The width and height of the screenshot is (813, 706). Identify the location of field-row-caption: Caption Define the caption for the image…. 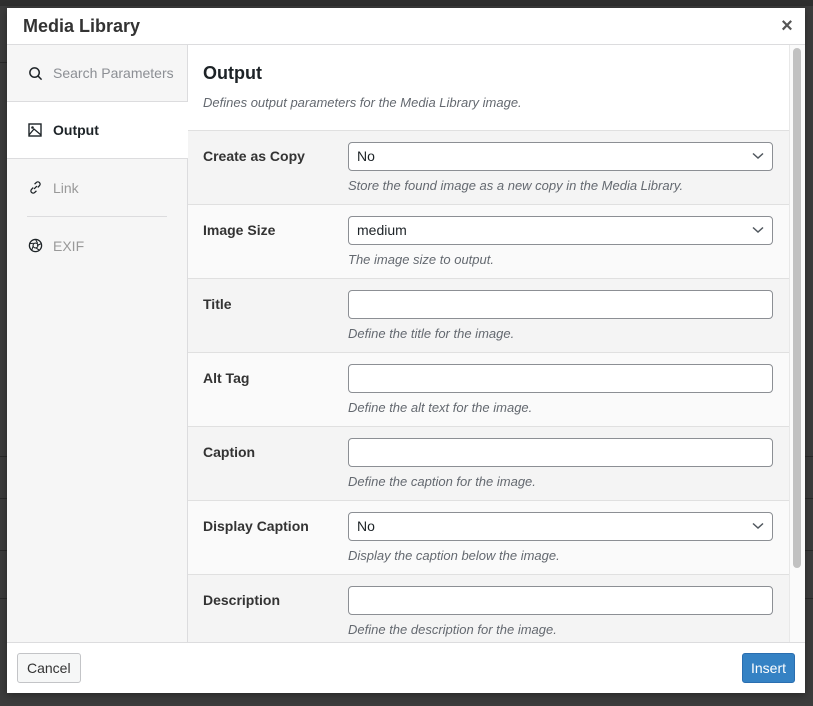
(489, 464).